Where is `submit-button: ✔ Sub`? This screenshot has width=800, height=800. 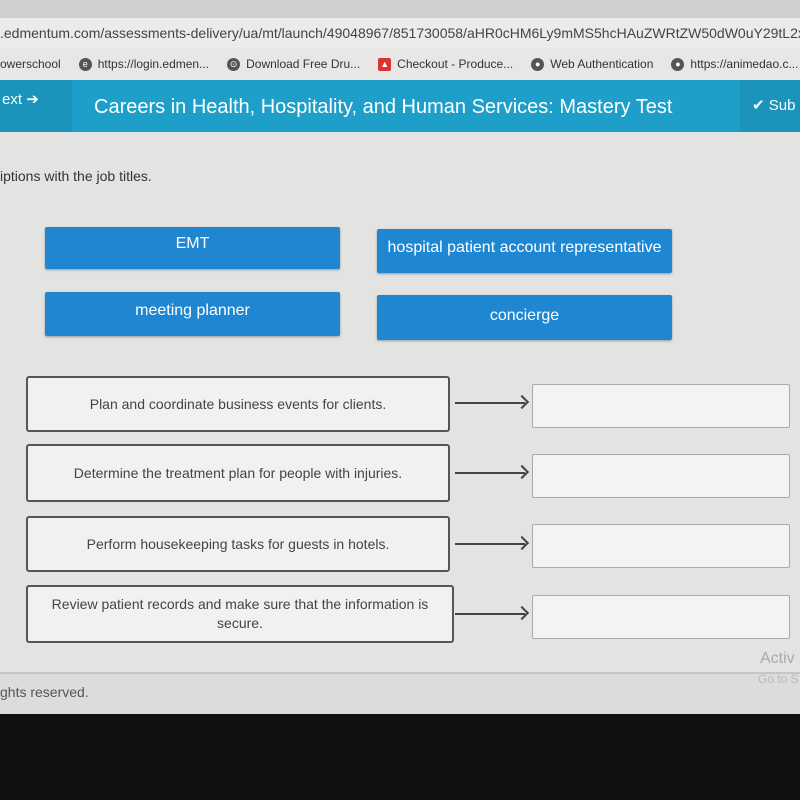
submit-button: ✔ Sub is located at coordinates (770, 106).